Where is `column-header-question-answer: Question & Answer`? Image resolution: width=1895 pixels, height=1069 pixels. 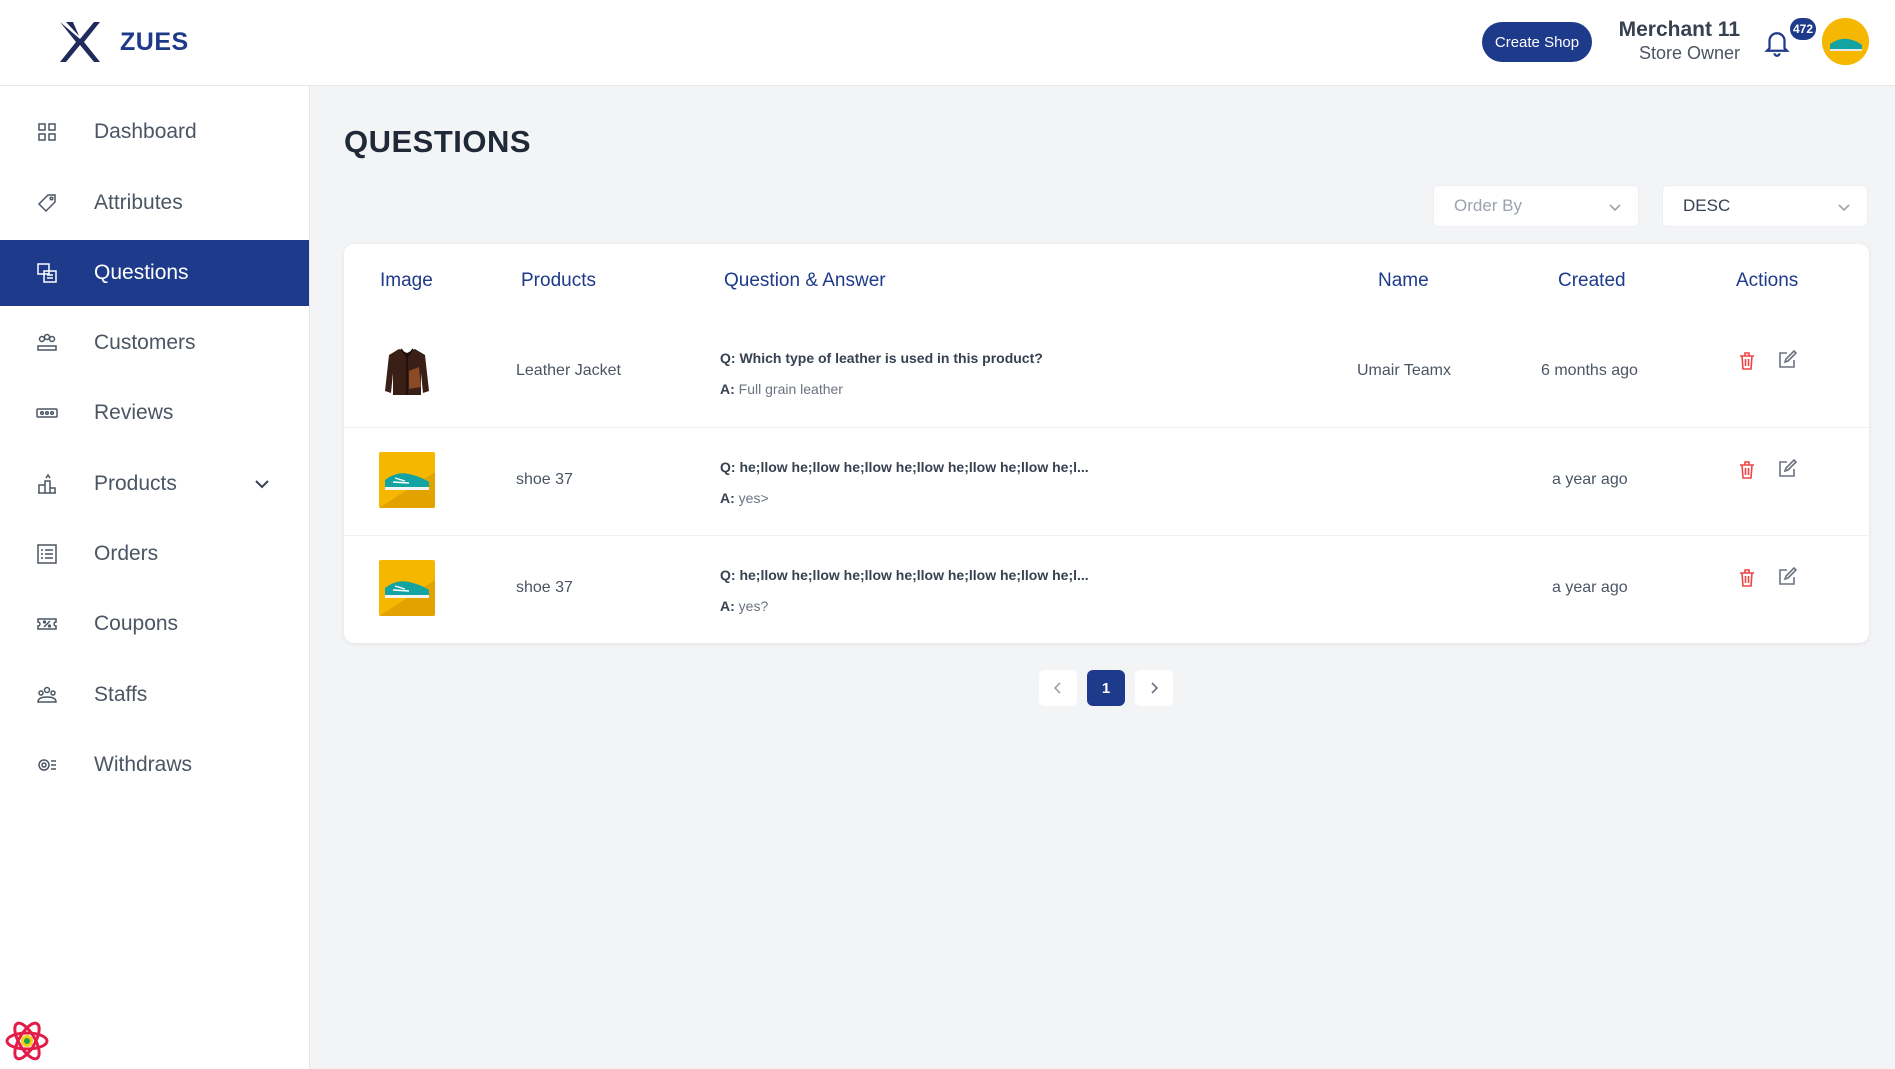 column-header-question-answer: Question & Answer is located at coordinates (805, 281).